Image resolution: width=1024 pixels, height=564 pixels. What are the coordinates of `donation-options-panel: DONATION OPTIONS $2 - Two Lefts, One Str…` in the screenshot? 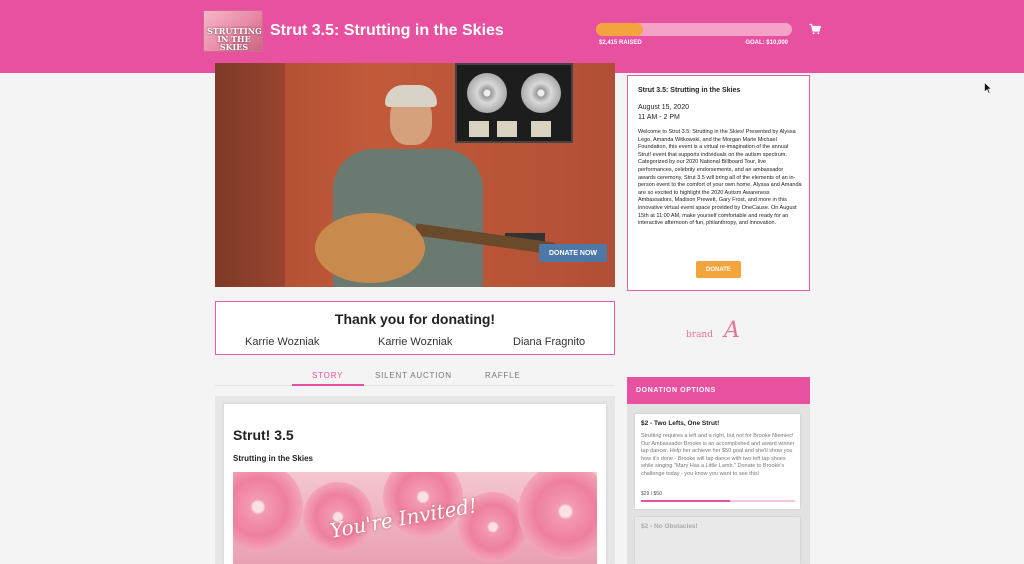 It's located at (718, 470).